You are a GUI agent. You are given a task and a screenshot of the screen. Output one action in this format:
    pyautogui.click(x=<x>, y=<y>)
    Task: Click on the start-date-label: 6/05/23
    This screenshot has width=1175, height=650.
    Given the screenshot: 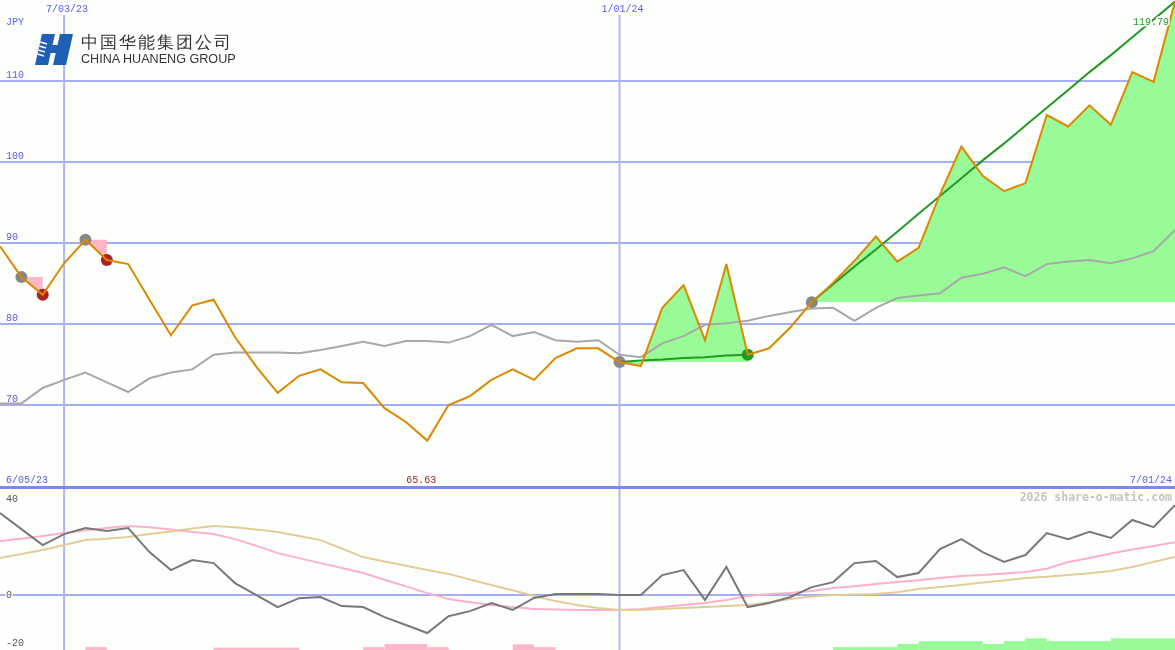 What is the action you would take?
    pyautogui.click(x=27, y=480)
    